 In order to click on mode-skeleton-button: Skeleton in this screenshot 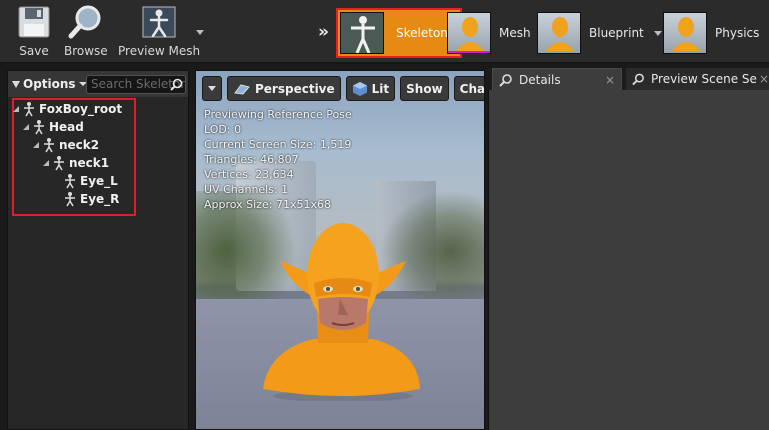, I will do `click(399, 33)`.